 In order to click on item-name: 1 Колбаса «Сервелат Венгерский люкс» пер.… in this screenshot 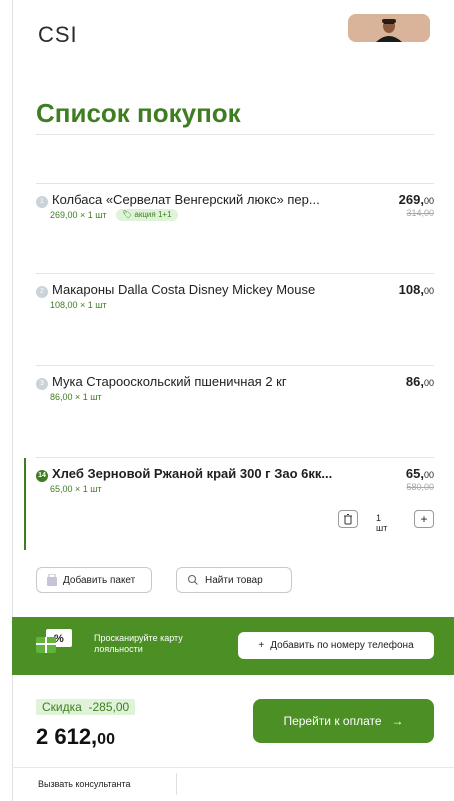, I will do `click(178, 200)`.